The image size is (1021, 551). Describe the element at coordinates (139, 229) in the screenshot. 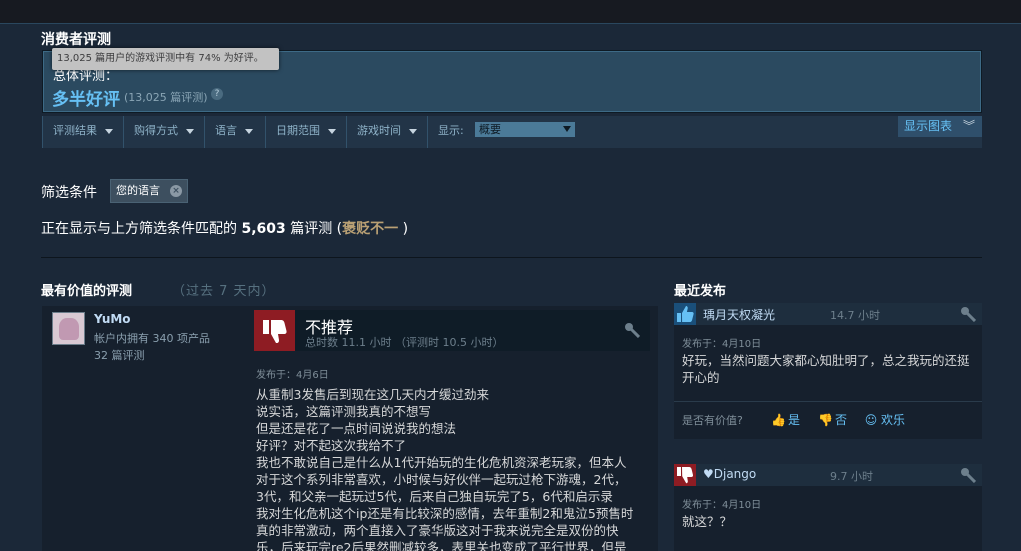

I see `showing-prefix: 正在显示与上方筛选条件匹配的` at that location.